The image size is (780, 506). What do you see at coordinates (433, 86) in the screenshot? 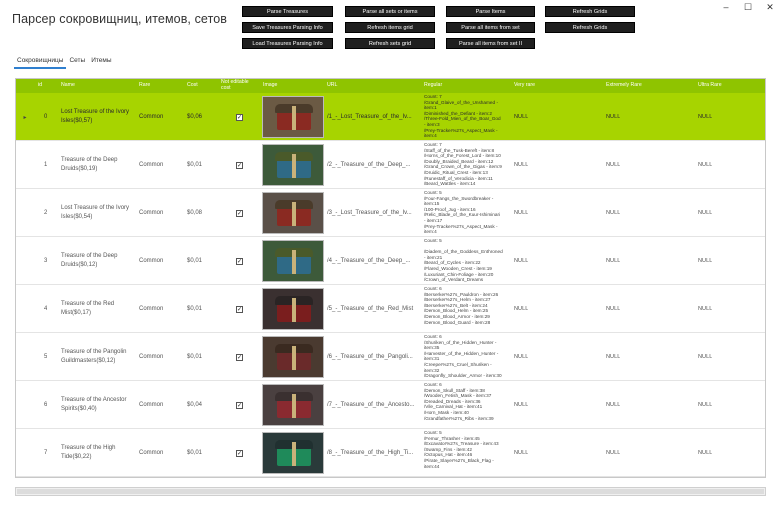
I see `col-header-regular: Regular` at bounding box center [433, 86].